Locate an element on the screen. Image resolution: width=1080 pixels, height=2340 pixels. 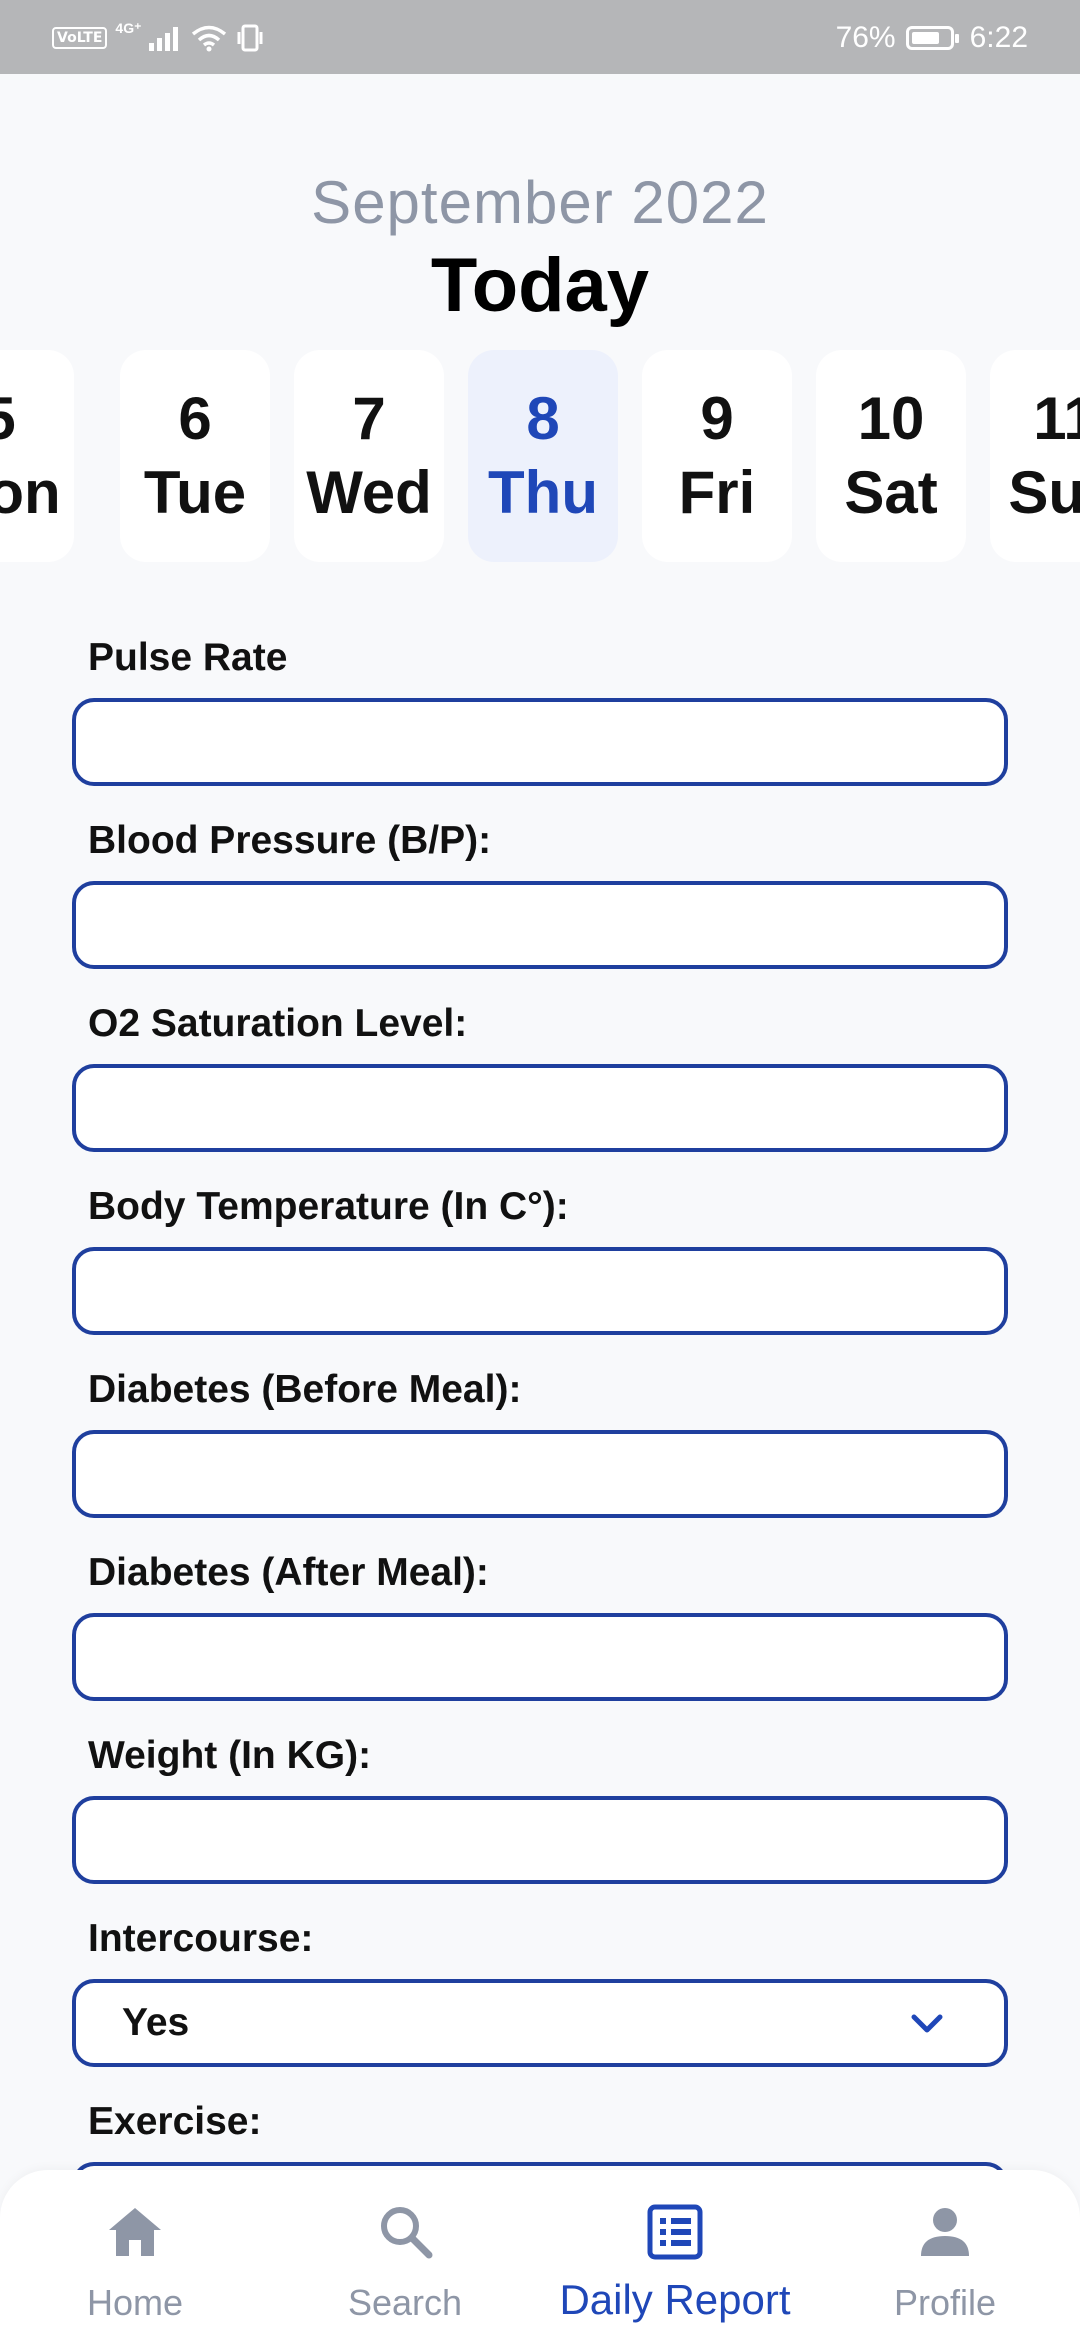
exercise-label: Exercise: is located at coordinates (175, 2121).